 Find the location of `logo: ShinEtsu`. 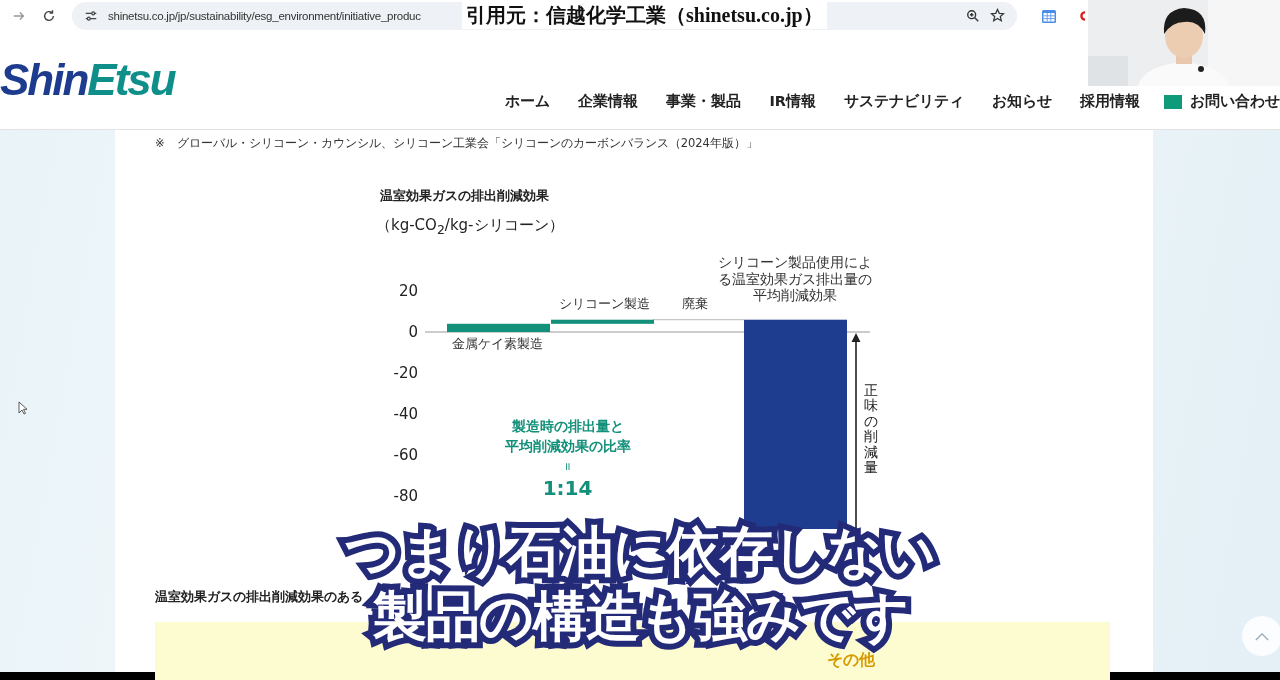

logo: ShinEtsu is located at coordinates (87, 80).